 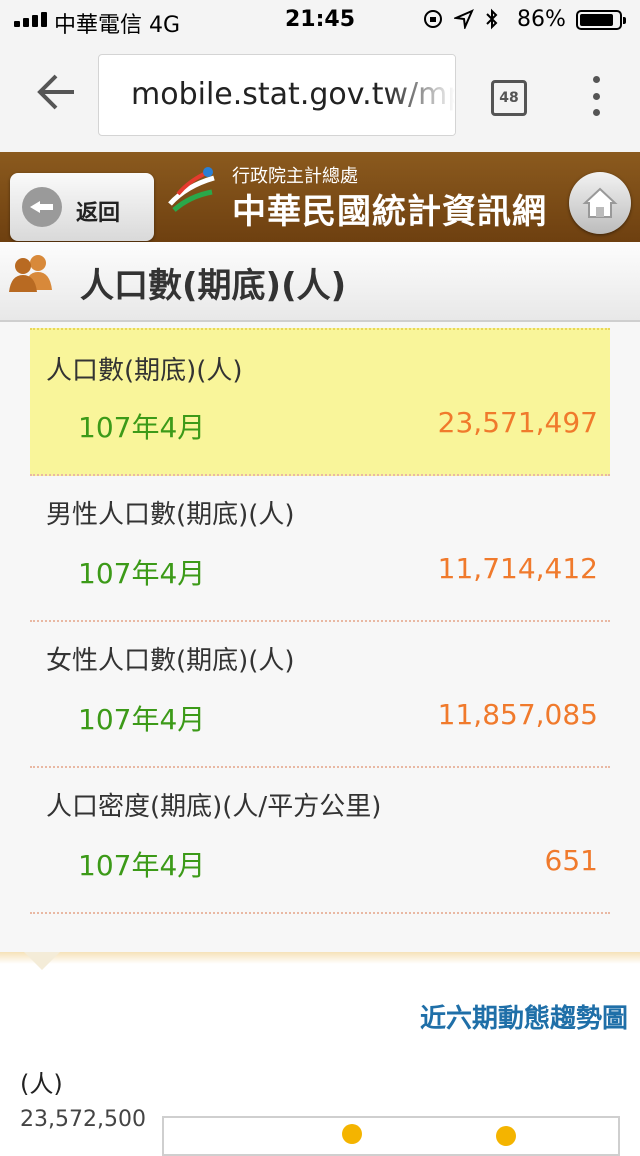 What do you see at coordinates (464, 19) in the screenshot?
I see `location-icon` at bounding box center [464, 19].